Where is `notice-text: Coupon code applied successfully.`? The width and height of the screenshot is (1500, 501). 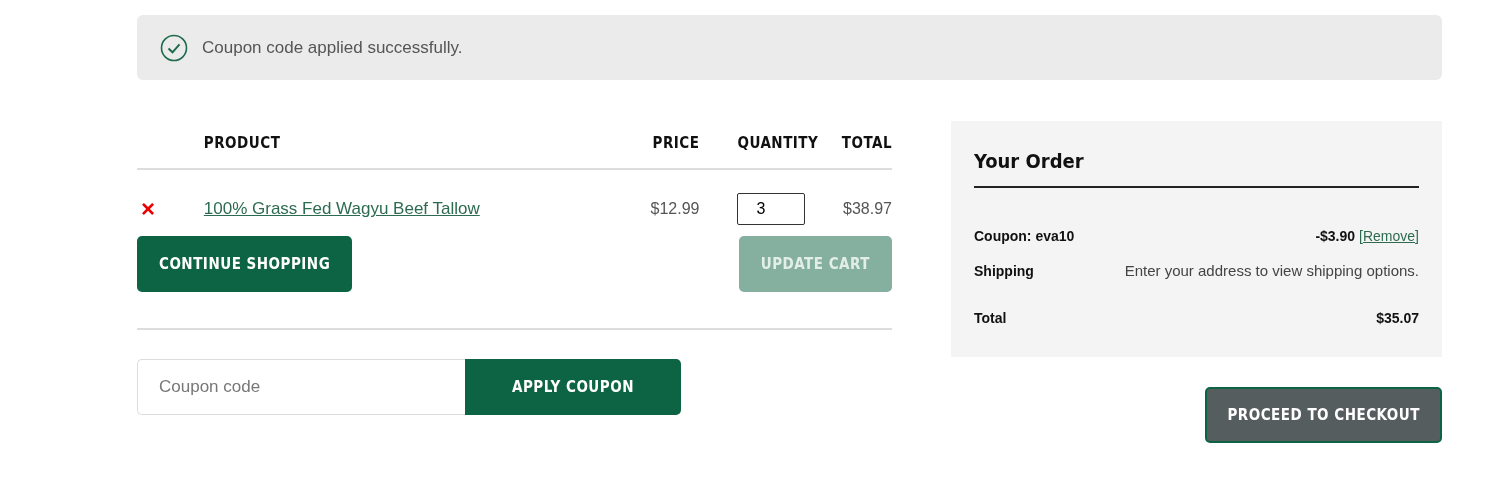 notice-text: Coupon code applied successfully. is located at coordinates (332, 47).